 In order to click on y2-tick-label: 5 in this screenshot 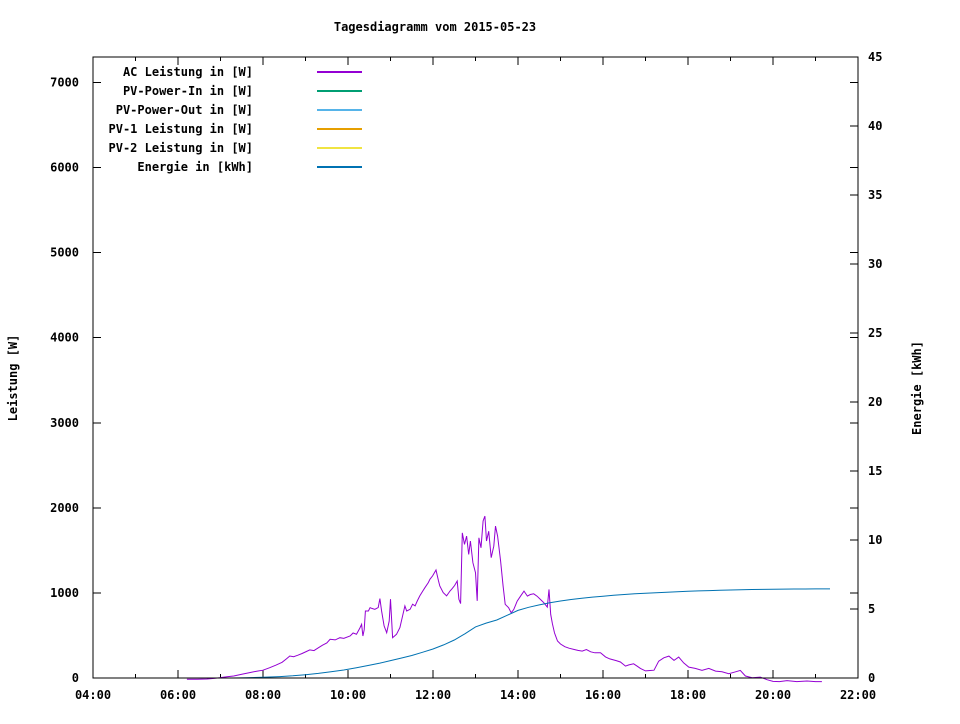, I will do `click(871, 609)`.